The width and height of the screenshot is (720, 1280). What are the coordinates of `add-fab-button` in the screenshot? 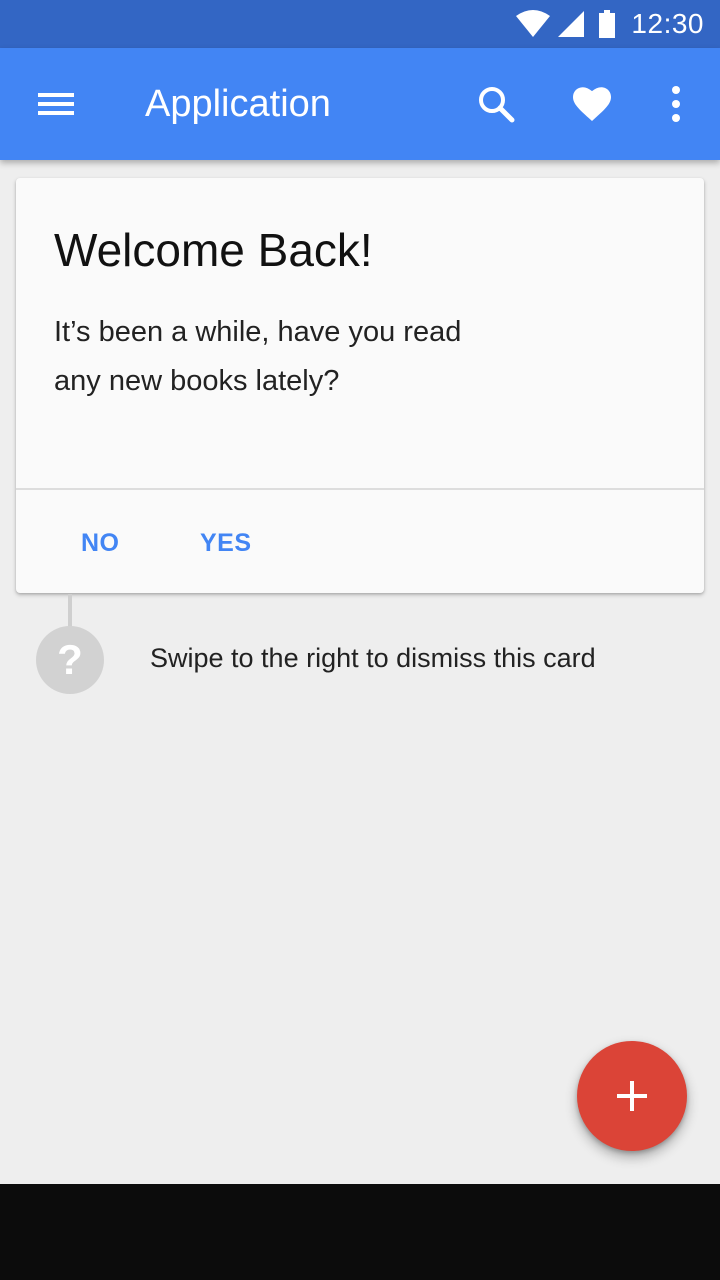 It's located at (632, 1096).